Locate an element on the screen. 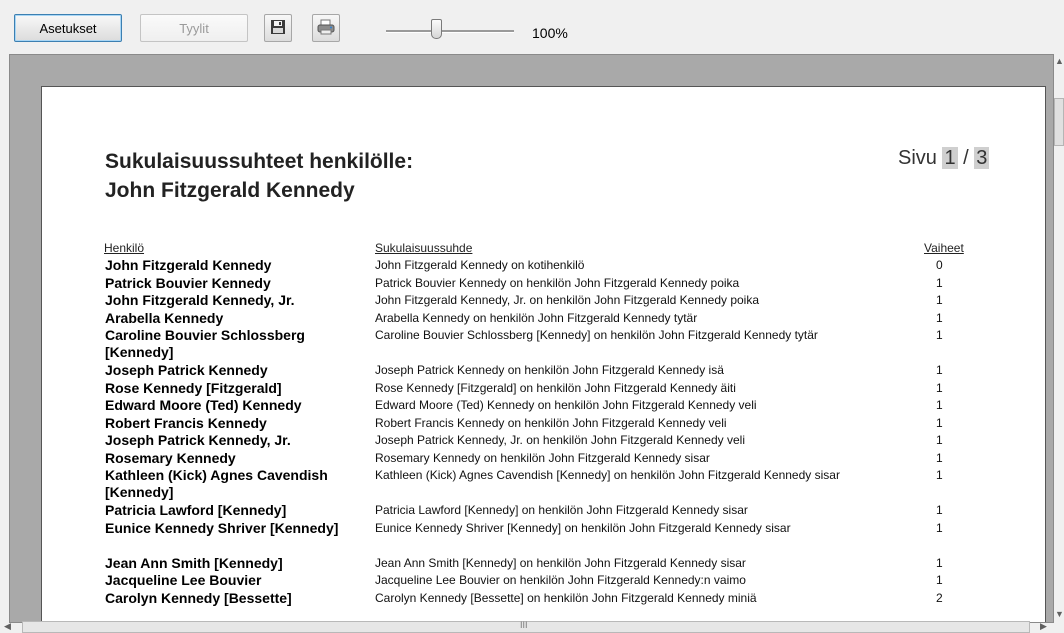  header-relation: Sukulaisuussuhde is located at coordinates (424, 248).